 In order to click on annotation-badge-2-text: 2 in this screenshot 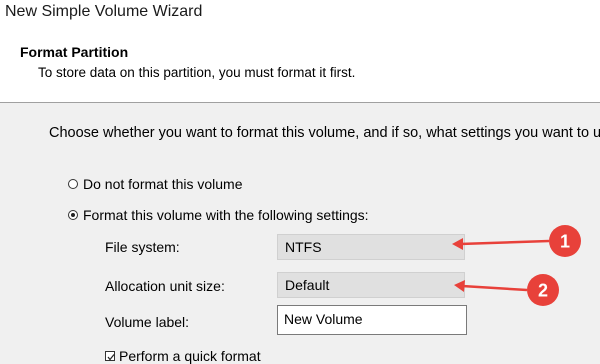, I will do `click(543, 291)`.